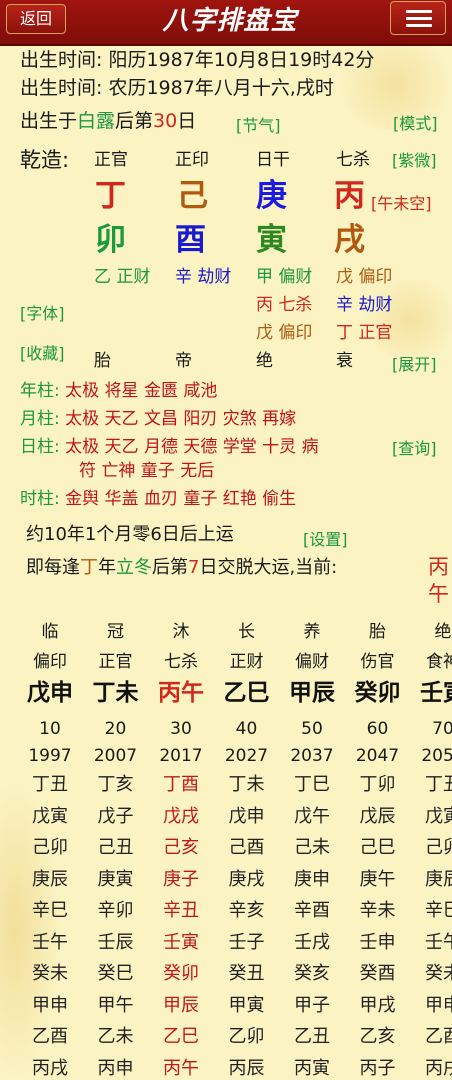 Image resolution: width=452 pixels, height=1080 pixels. I want to click on shensha-day-value: 太极 天乙 月德 天德 学堂 十灵 病, so click(192, 447).